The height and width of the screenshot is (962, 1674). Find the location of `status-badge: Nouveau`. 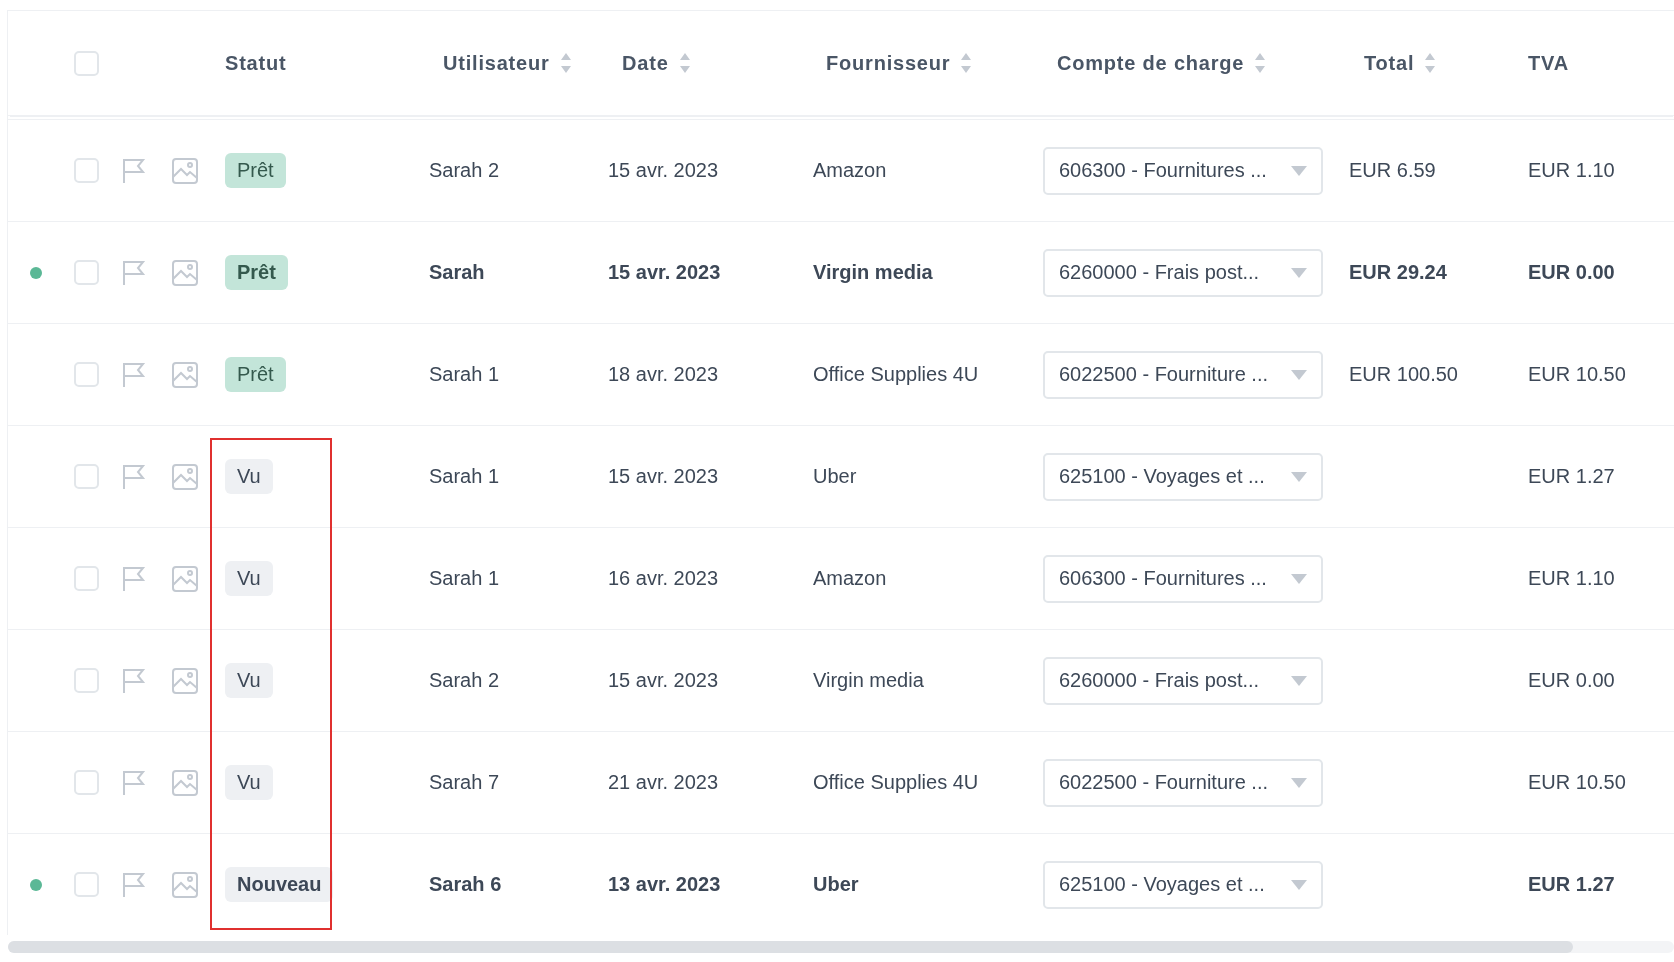

status-badge: Nouveau is located at coordinates (279, 884).